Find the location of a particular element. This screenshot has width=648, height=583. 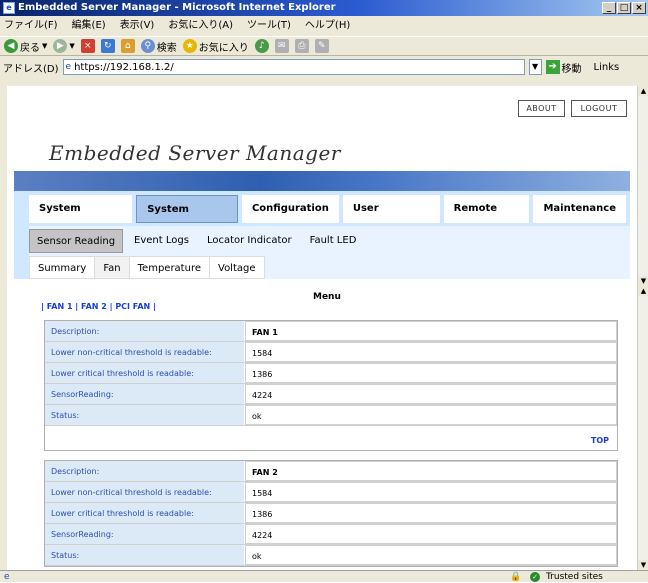

refresh-icon: ↻ is located at coordinates (107, 46).